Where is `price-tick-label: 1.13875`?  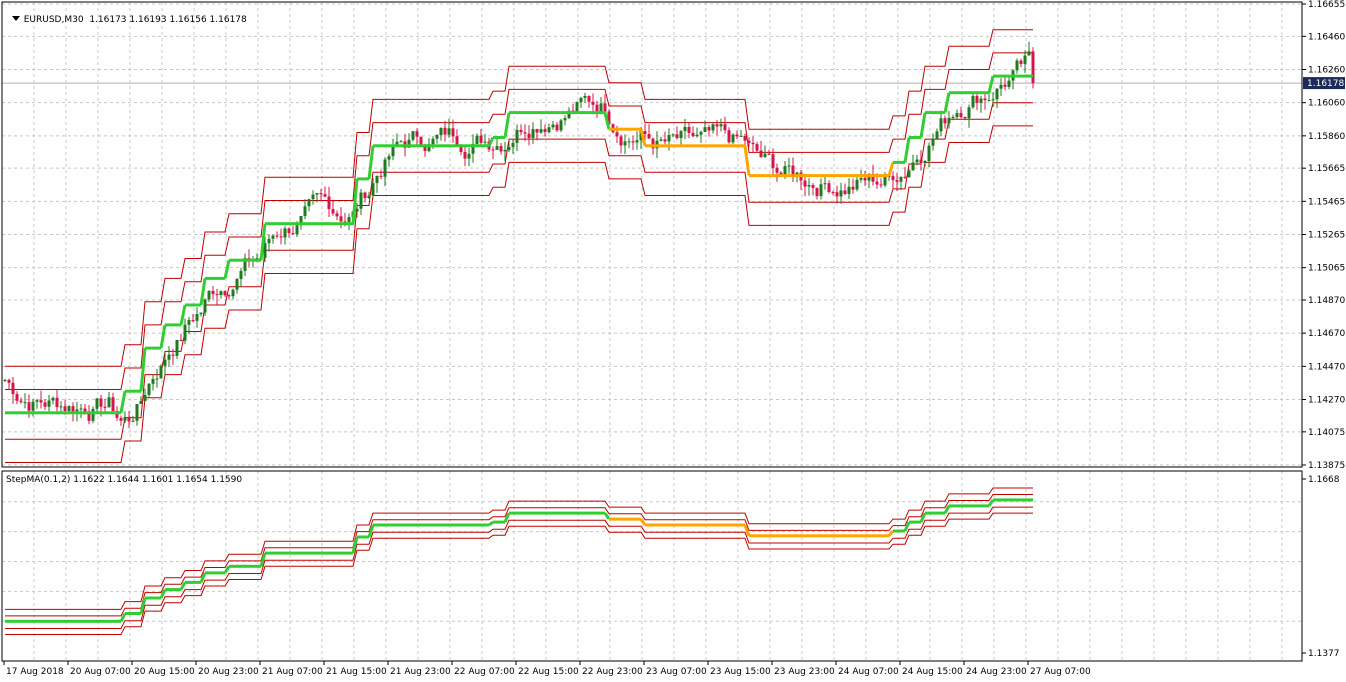
price-tick-label: 1.13875 is located at coordinates (1326, 466).